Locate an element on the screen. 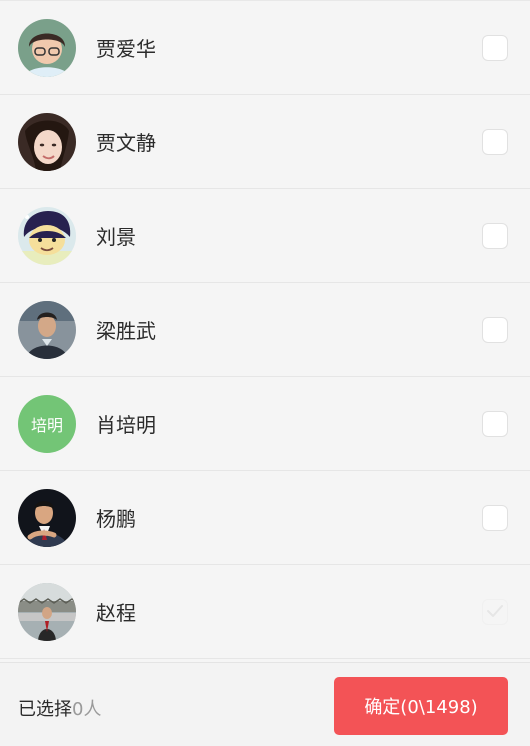 The height and width of the screenshot is (746, 530). contact-row: 赵程 is located at coordinates (265, 612).